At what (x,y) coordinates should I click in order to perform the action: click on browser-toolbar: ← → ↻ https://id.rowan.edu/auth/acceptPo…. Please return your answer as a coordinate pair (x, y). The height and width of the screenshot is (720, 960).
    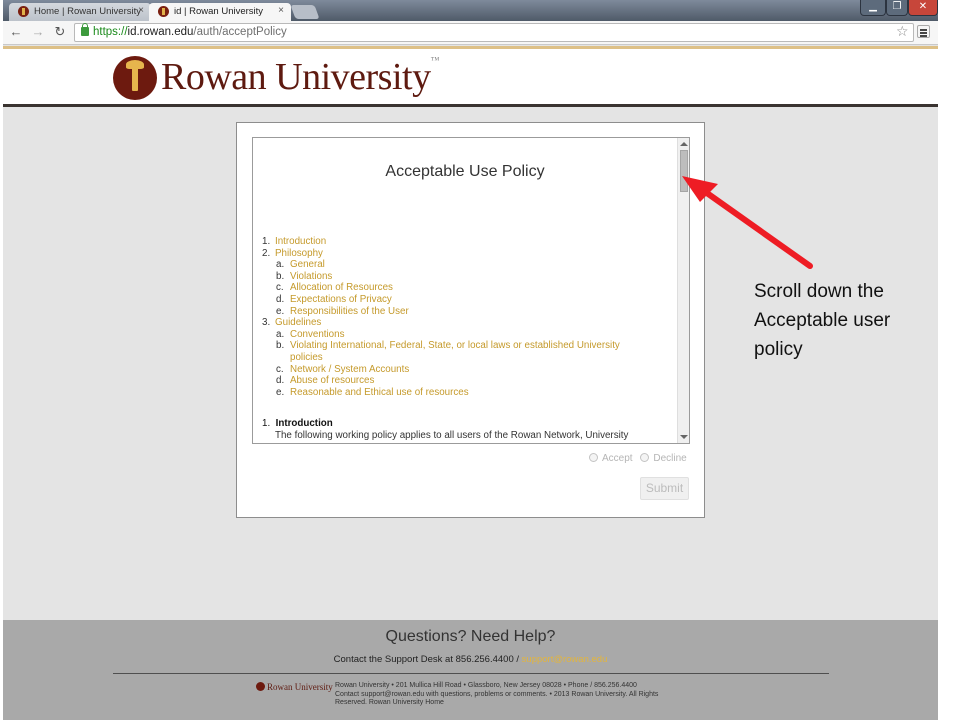
    Looking at the image, I should click on (470, 33).